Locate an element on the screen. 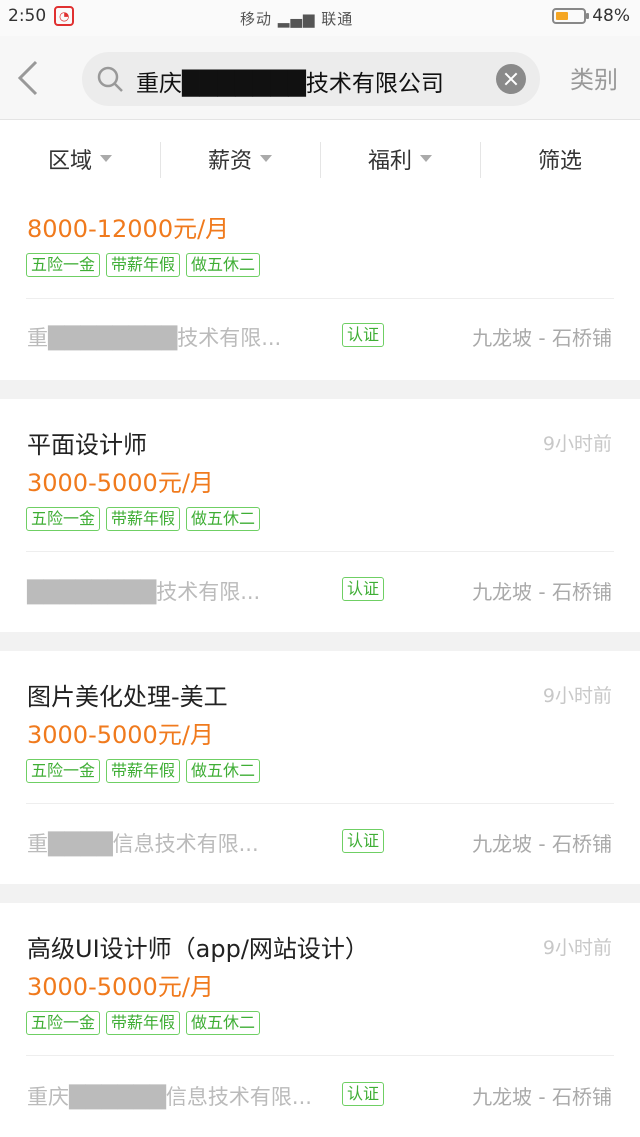 This screenshot has width=640, height=1137. search-input: 重庆███████技术有限公司 is located at coordinates (311, 79).